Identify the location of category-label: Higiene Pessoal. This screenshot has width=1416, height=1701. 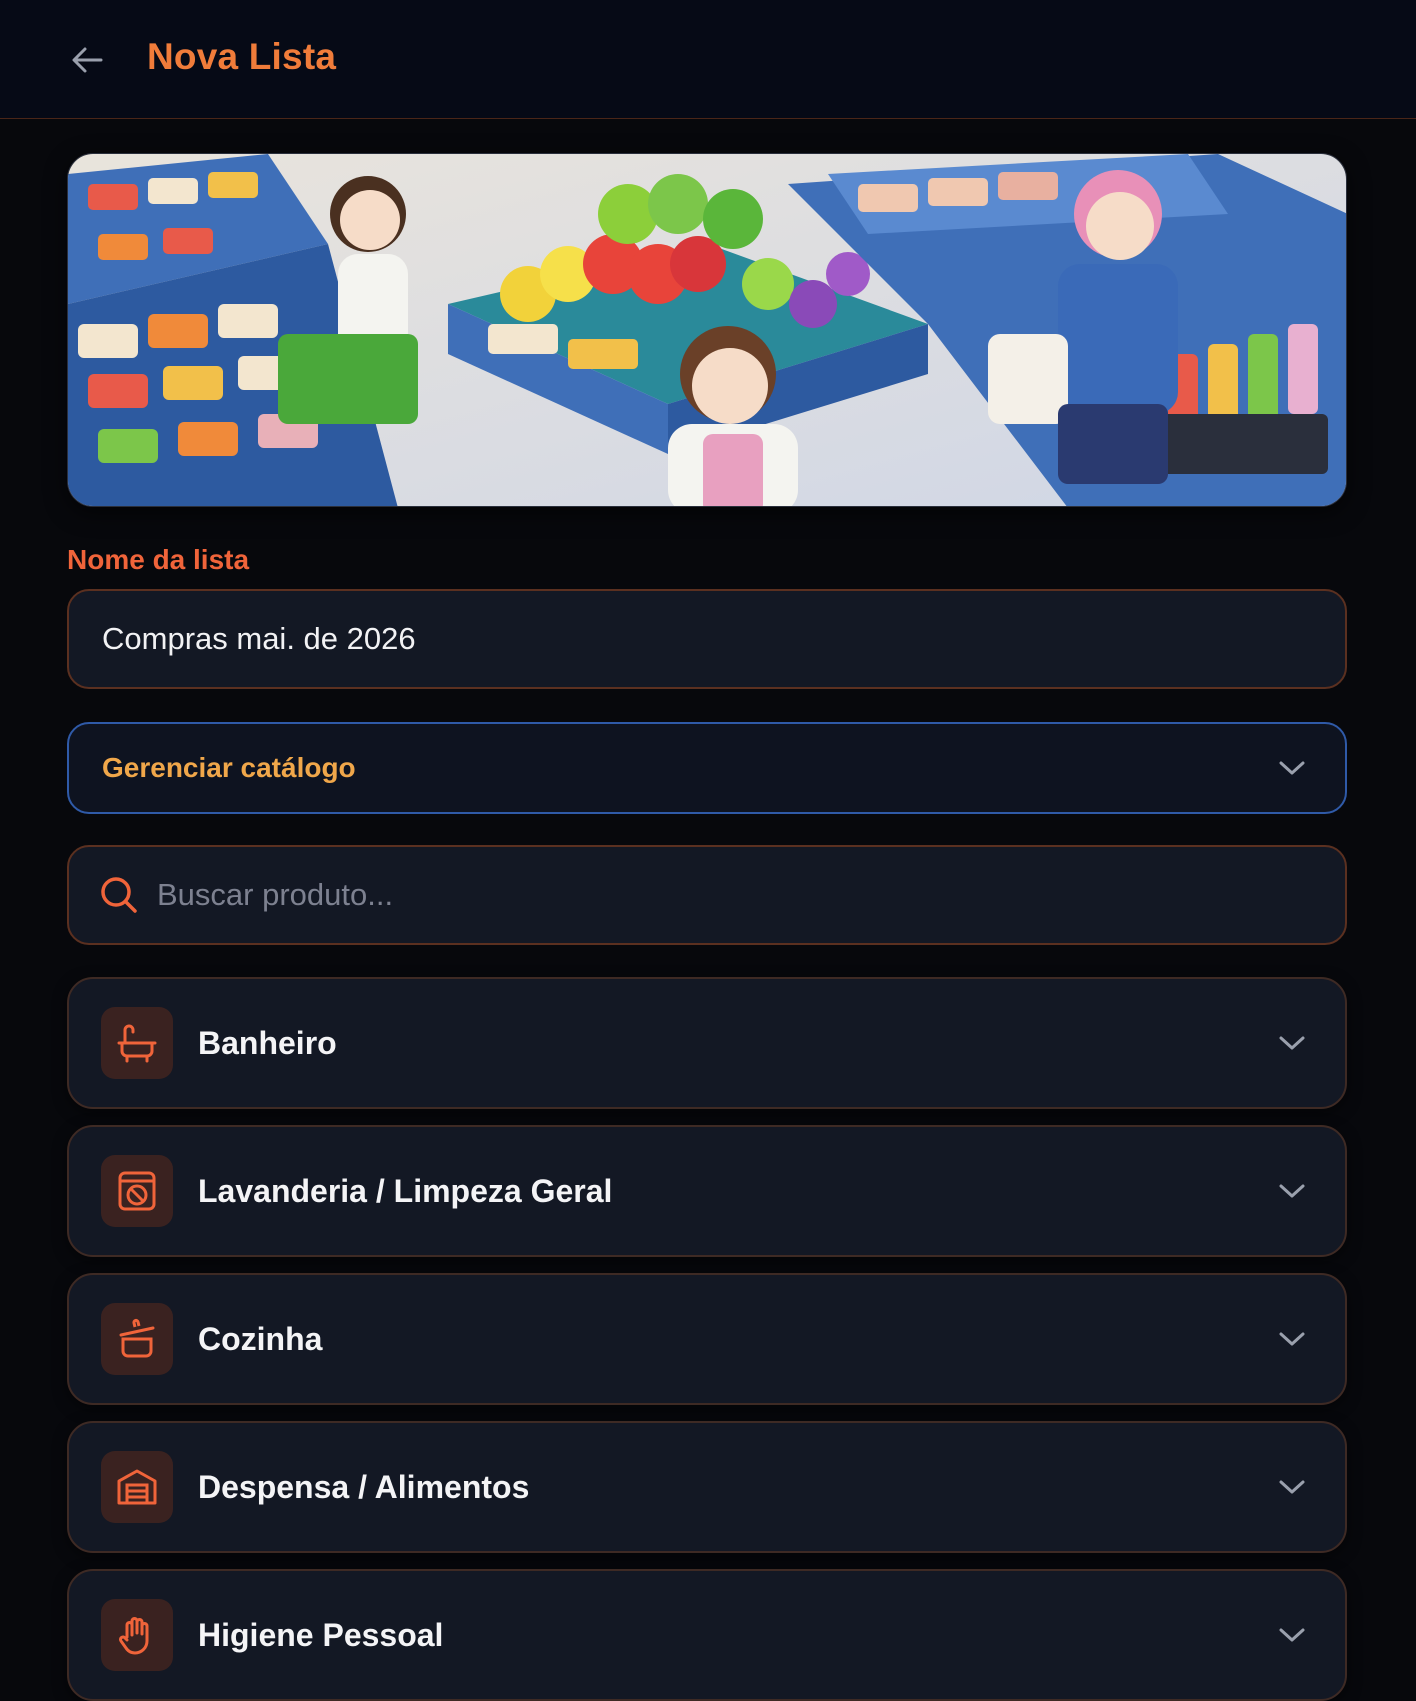
(321, 1634).